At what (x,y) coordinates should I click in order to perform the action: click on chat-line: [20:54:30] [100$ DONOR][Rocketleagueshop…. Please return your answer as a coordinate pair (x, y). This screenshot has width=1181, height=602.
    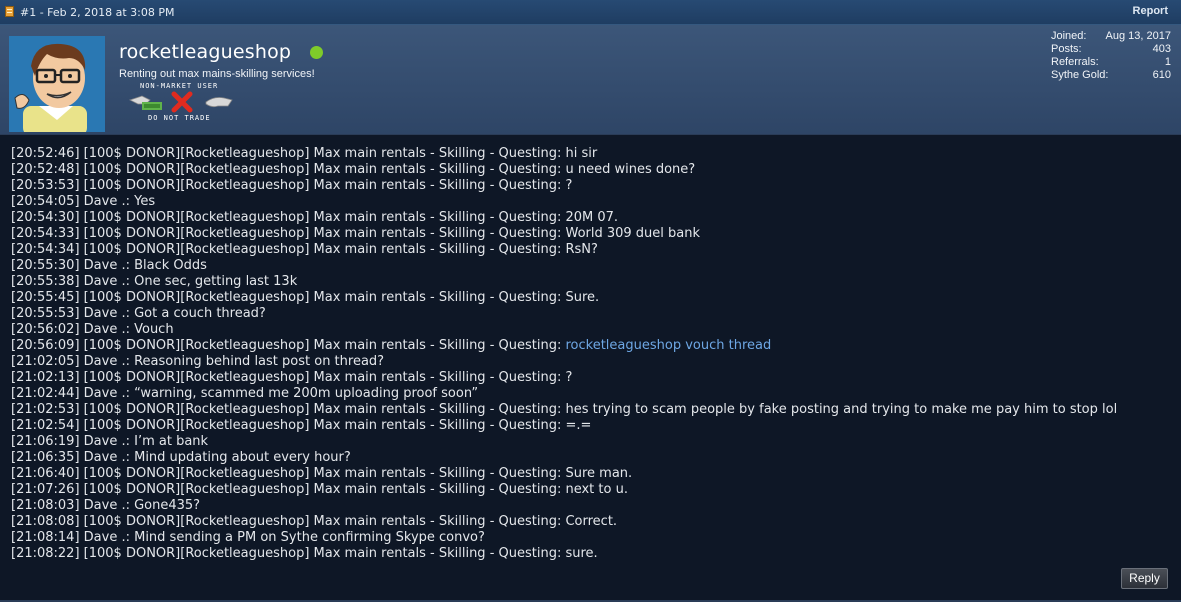
    Looking at the image, I should click on (315, 217).